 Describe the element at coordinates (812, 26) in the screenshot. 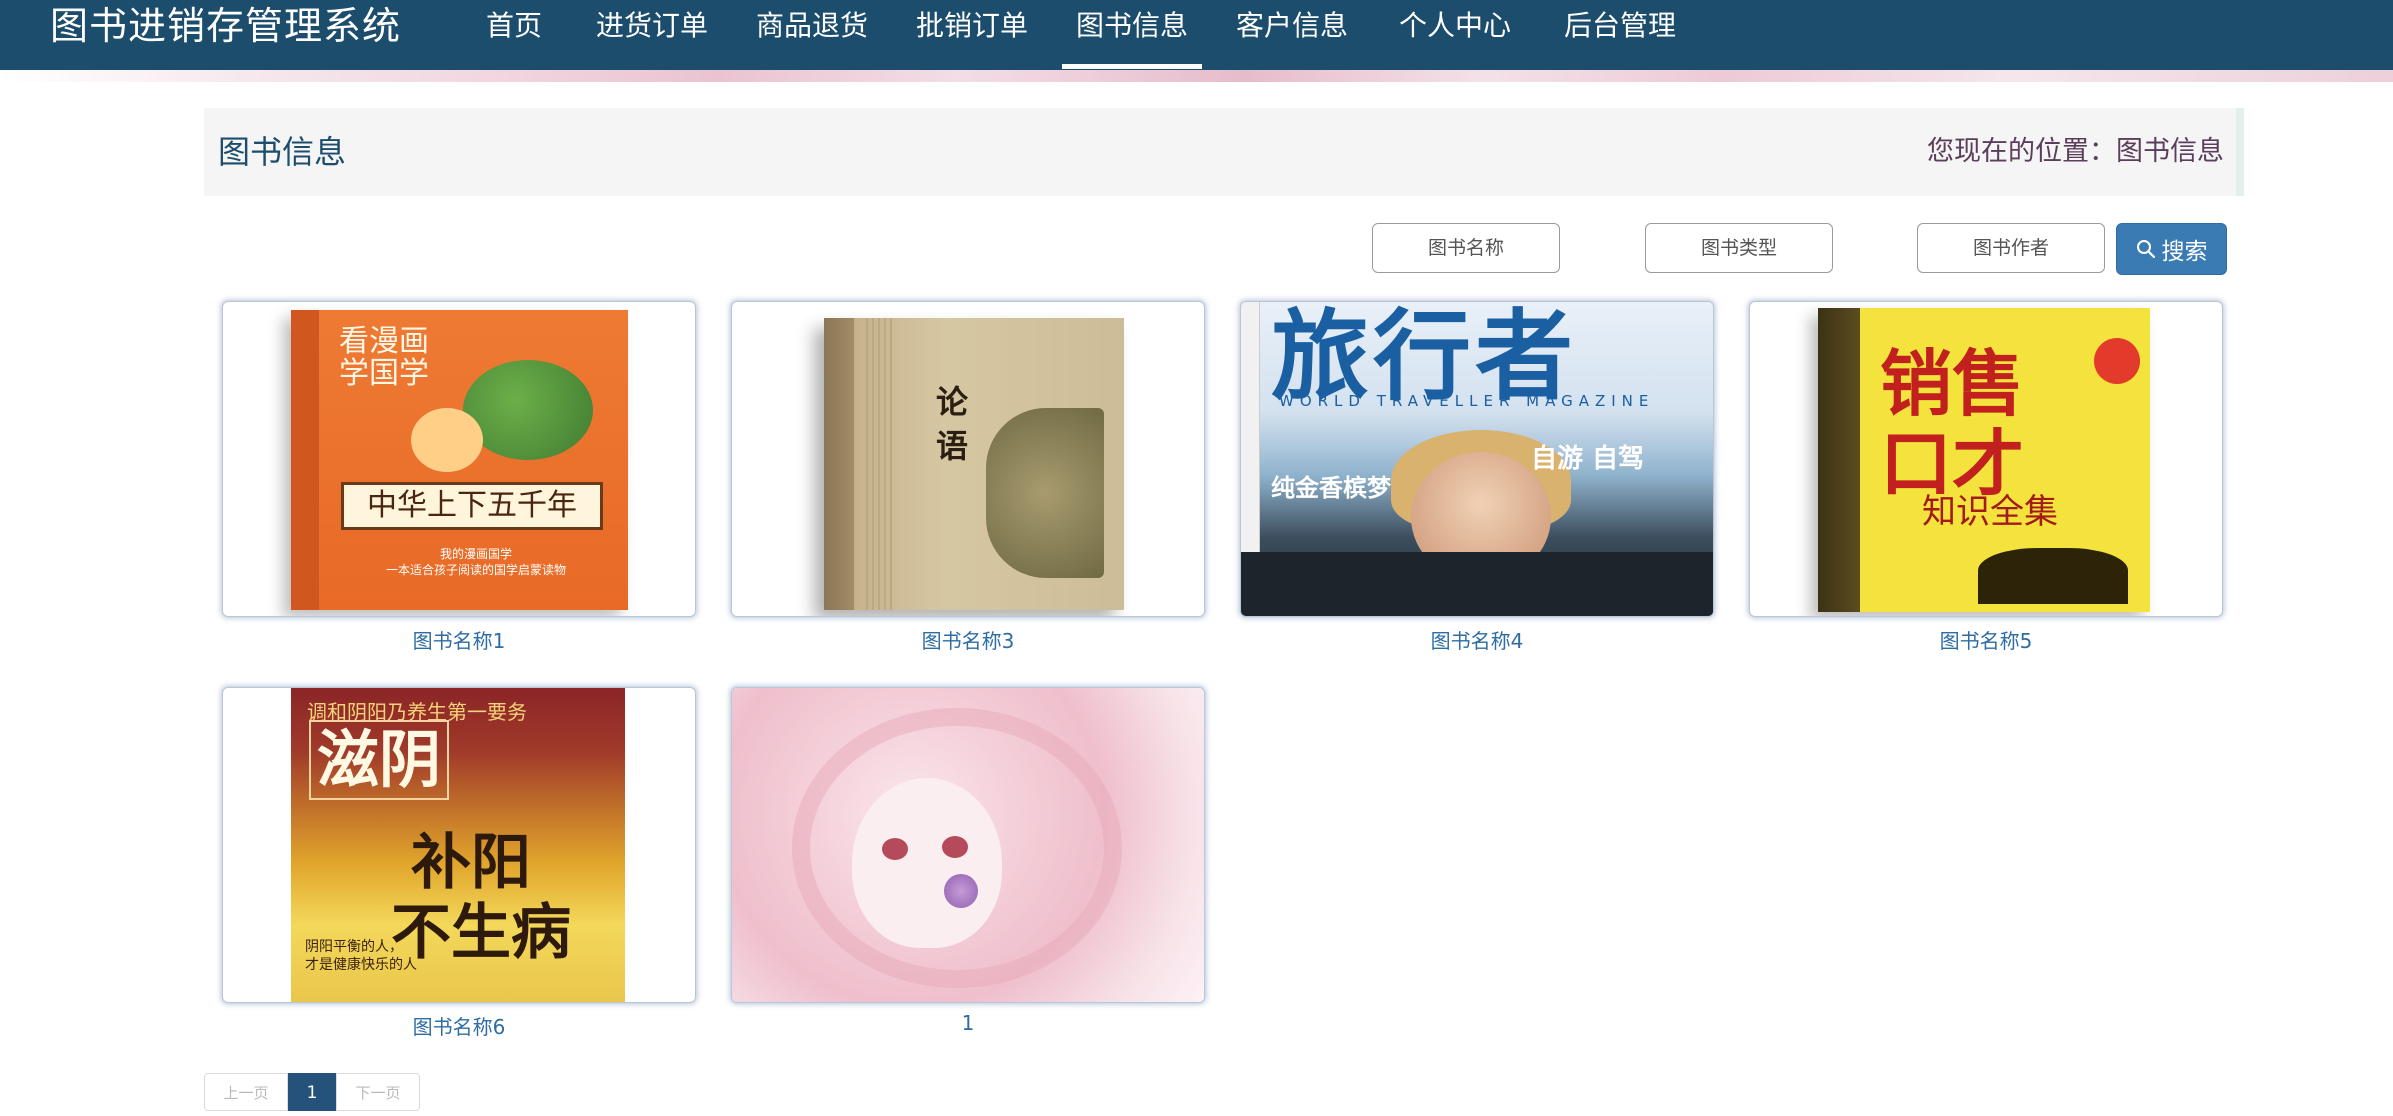

I see `nav-item-returns: 商品退货` at that location.